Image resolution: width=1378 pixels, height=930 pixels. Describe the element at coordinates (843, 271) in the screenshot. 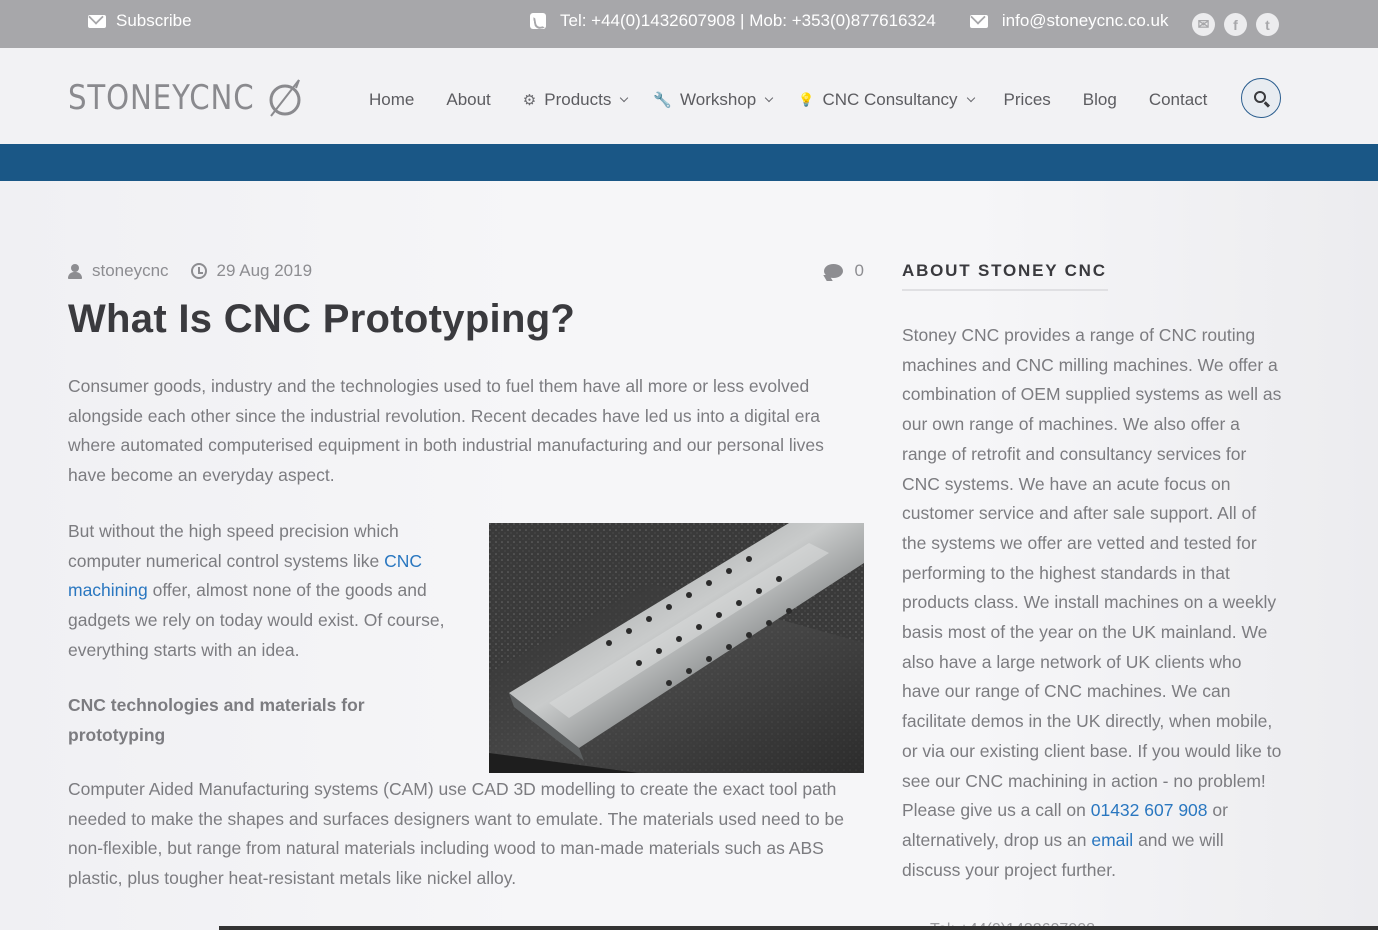

I see `comments-link: 0` at that location.